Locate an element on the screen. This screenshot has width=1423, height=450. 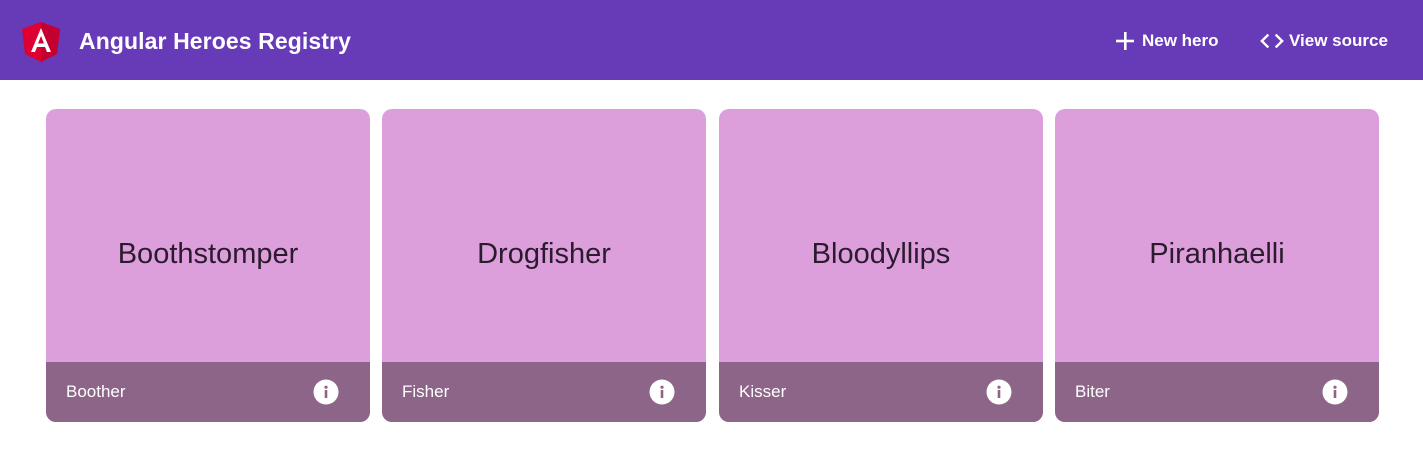
new-hero-button: New hero is located at coordinates (1166, 41).